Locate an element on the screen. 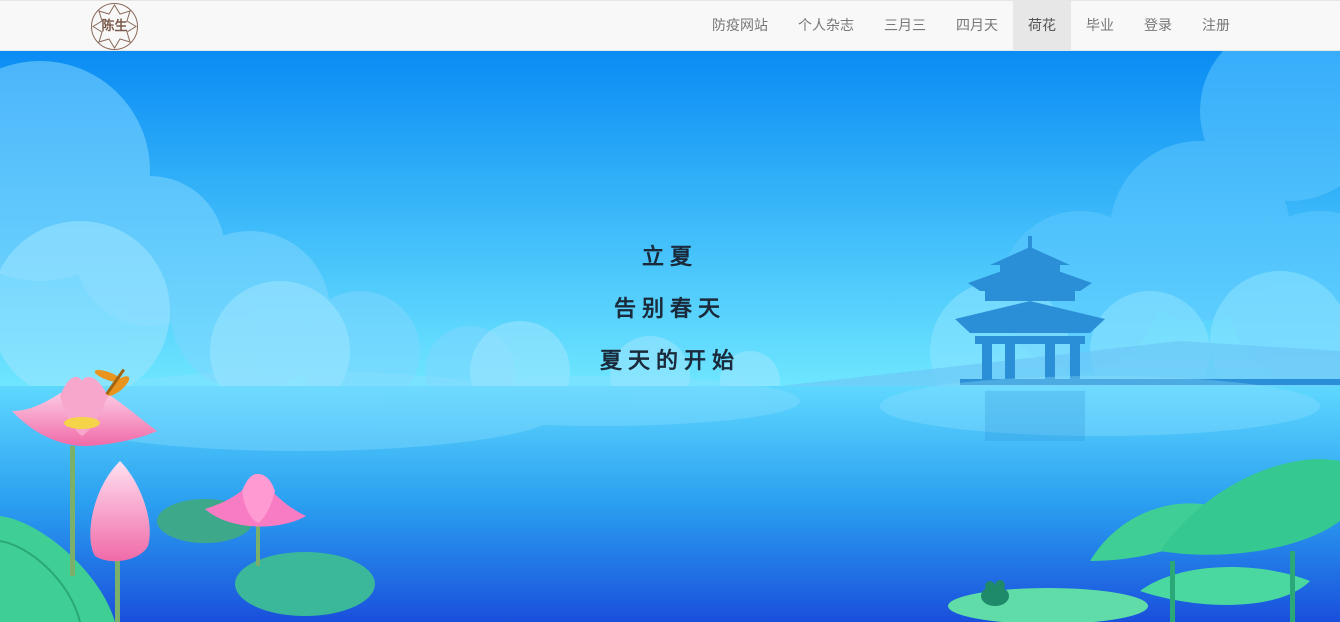  site-logo: 陈生 is located at coordinates (114, 26).